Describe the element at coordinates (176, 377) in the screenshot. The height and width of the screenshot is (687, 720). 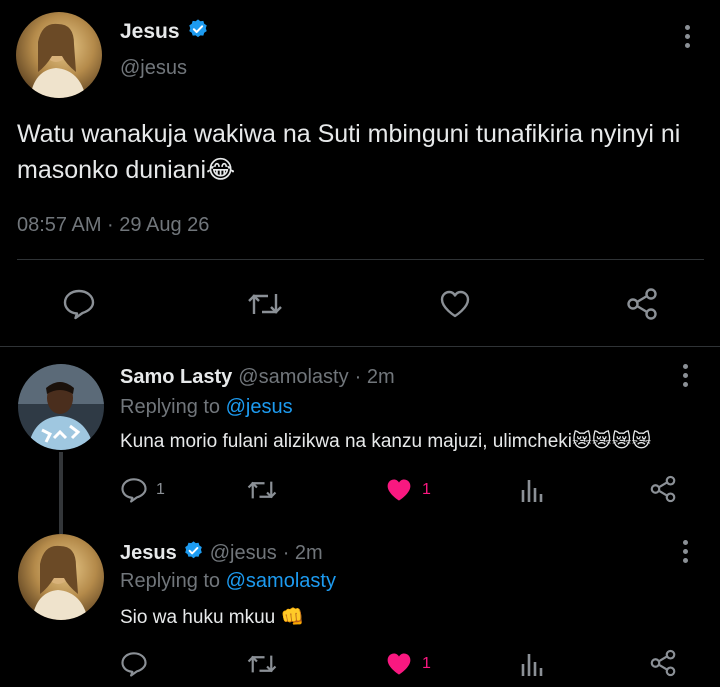
I see `reply-author-name: Samo Lasty` at that location.